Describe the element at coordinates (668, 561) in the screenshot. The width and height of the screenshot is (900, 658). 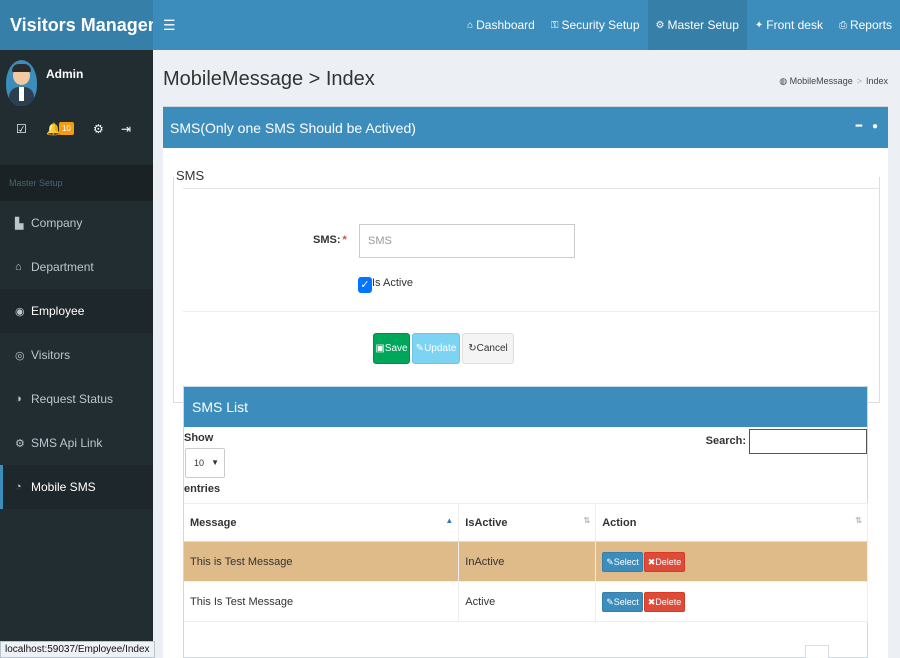
I see `delete-label: Delete` at that location.